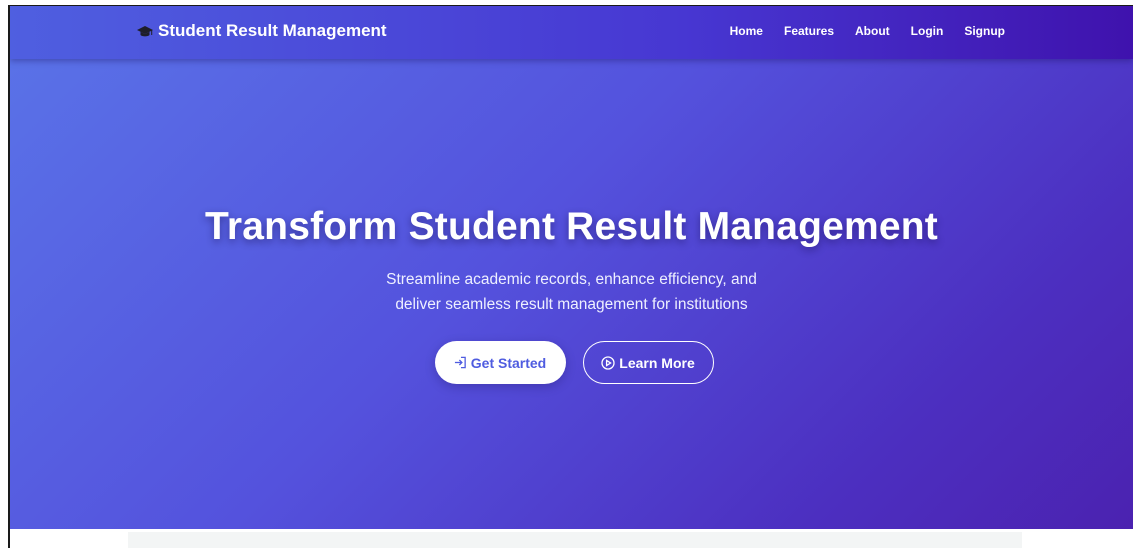 The height and width of the screenshot is (548, 1133). I want to click on cta-buttons: Get Started Learn More, so click(571, 362).